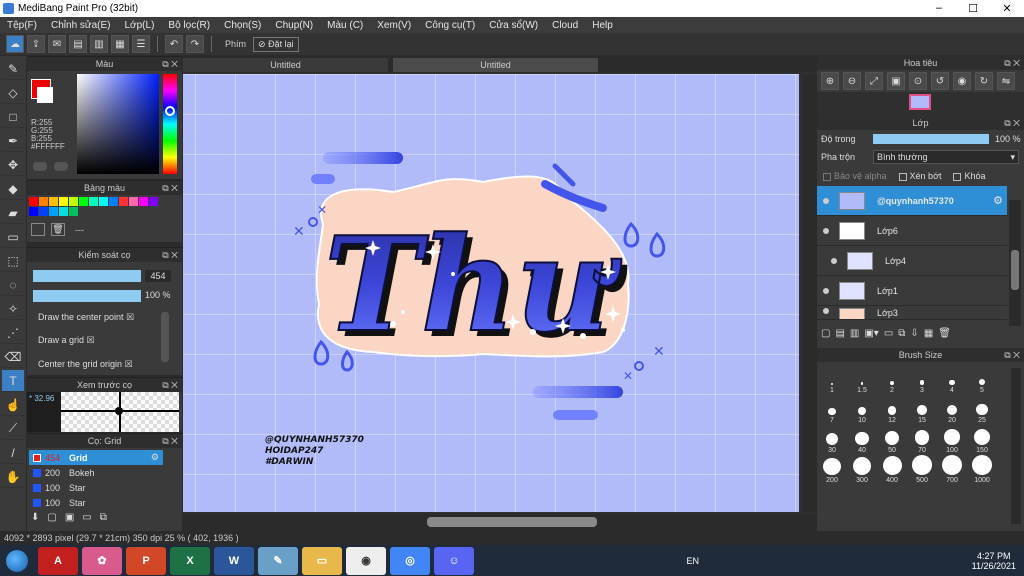  Describe the element at coordinates (13, 381) in the screenshot. I see `text-tool-icon: T` at that location.